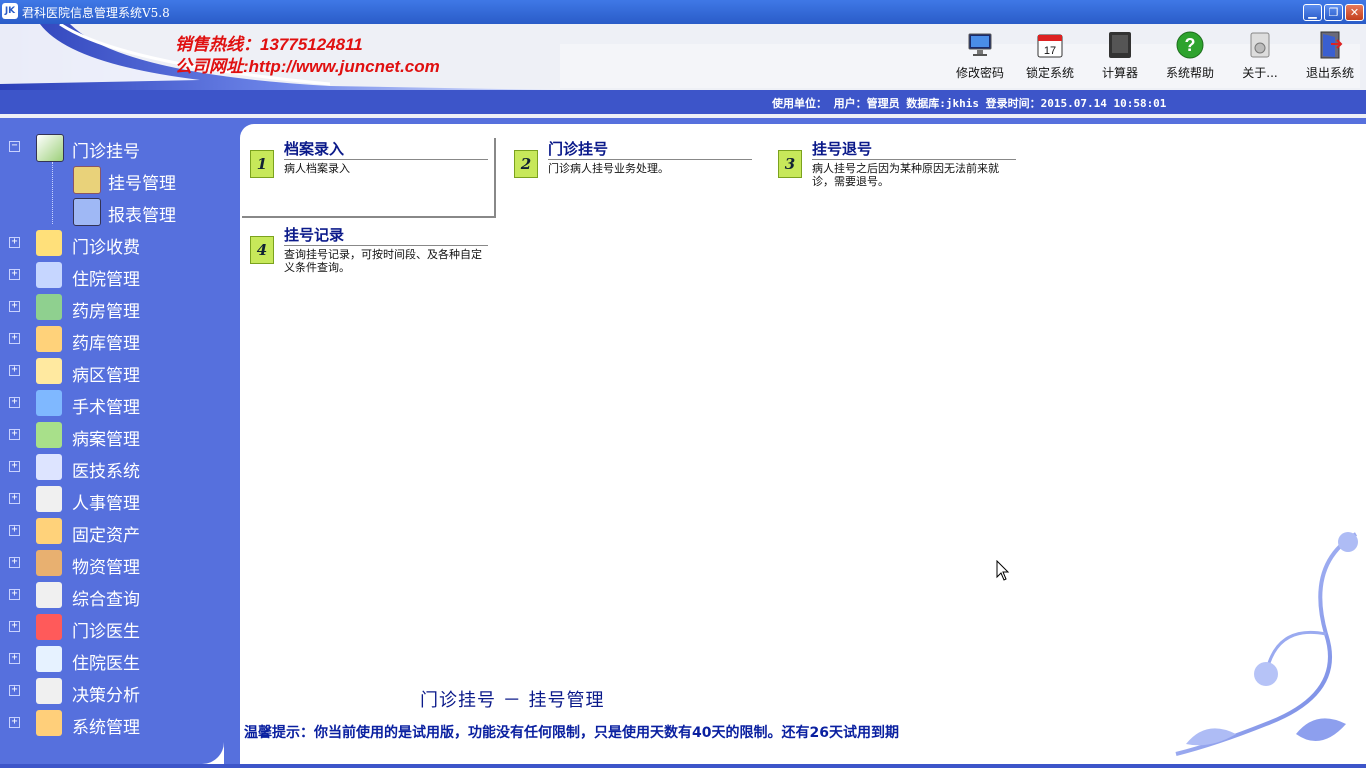 This screenshot has height=768, width=1366. I want to click on minimize-button: ▁, so click(1312, 12).